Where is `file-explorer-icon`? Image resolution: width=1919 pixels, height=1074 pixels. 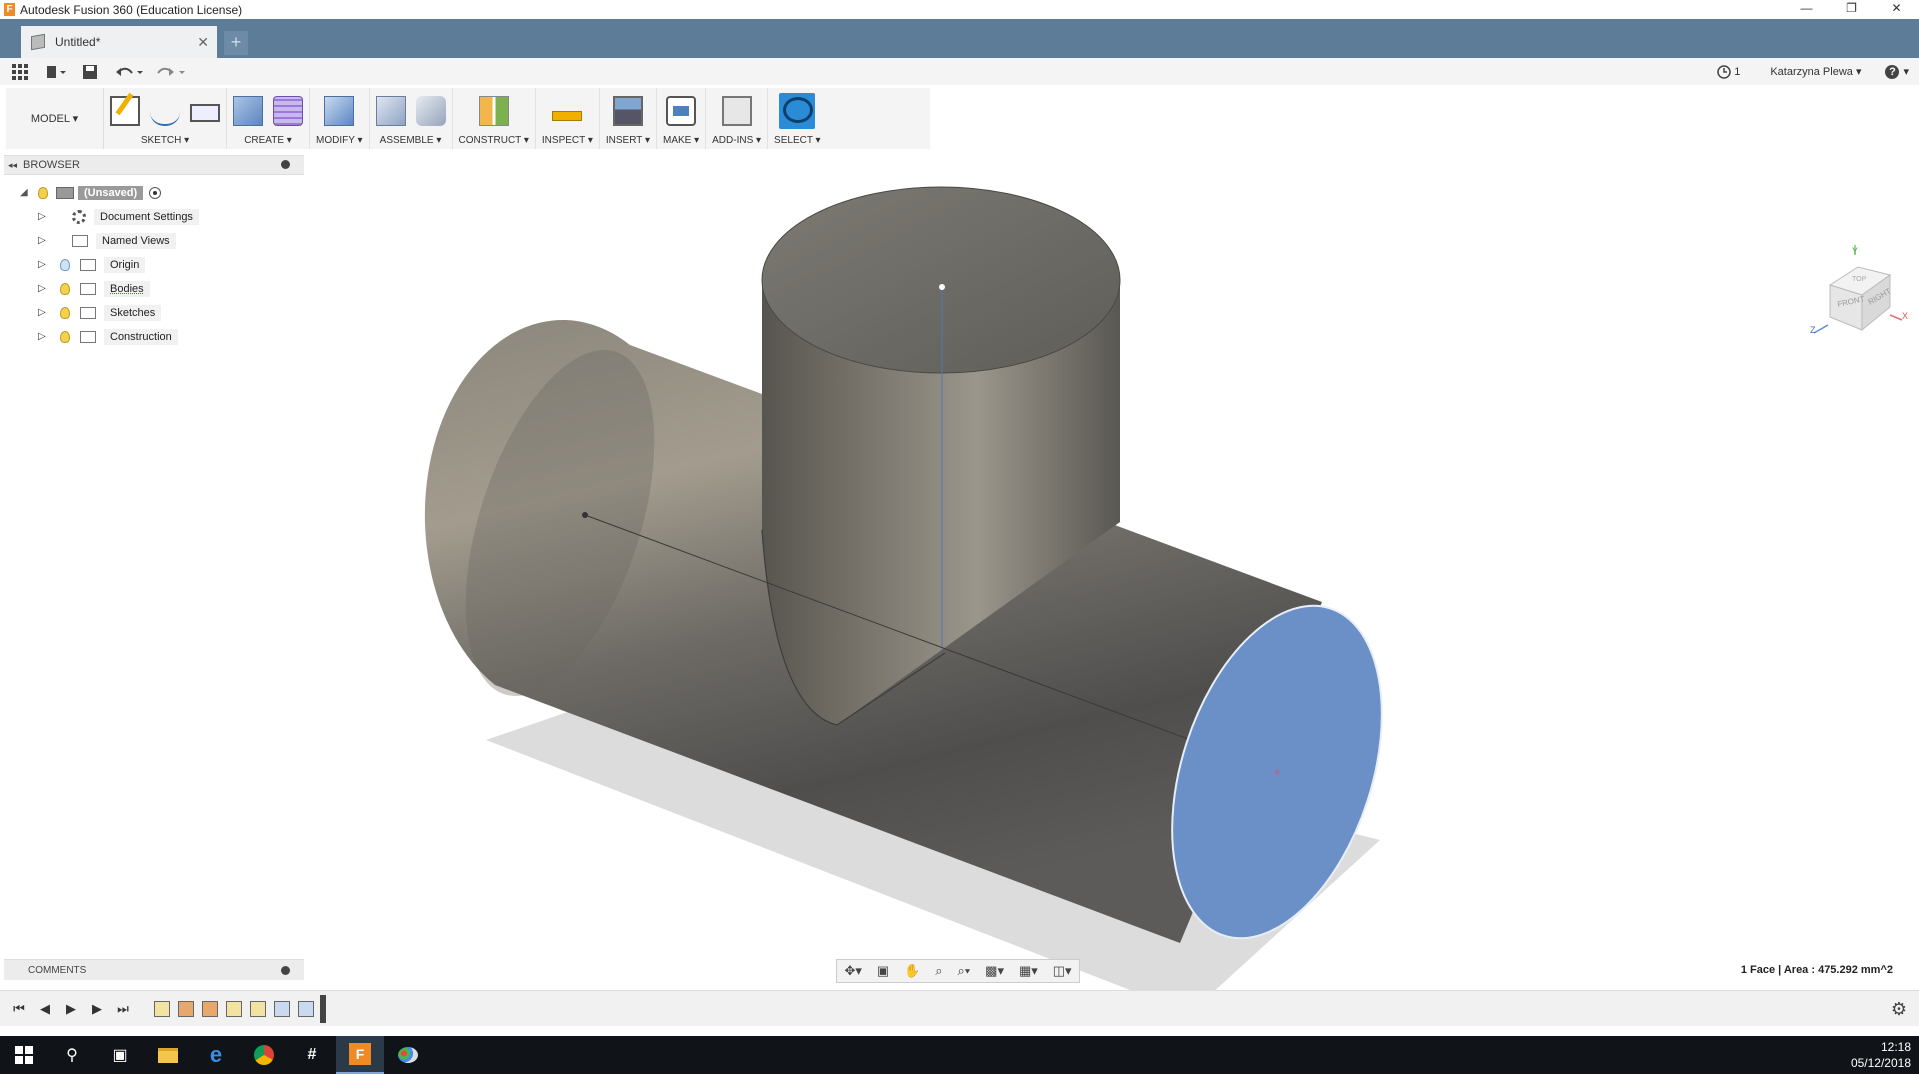 file-explorer-icon is located at coordinates (168, 1055).